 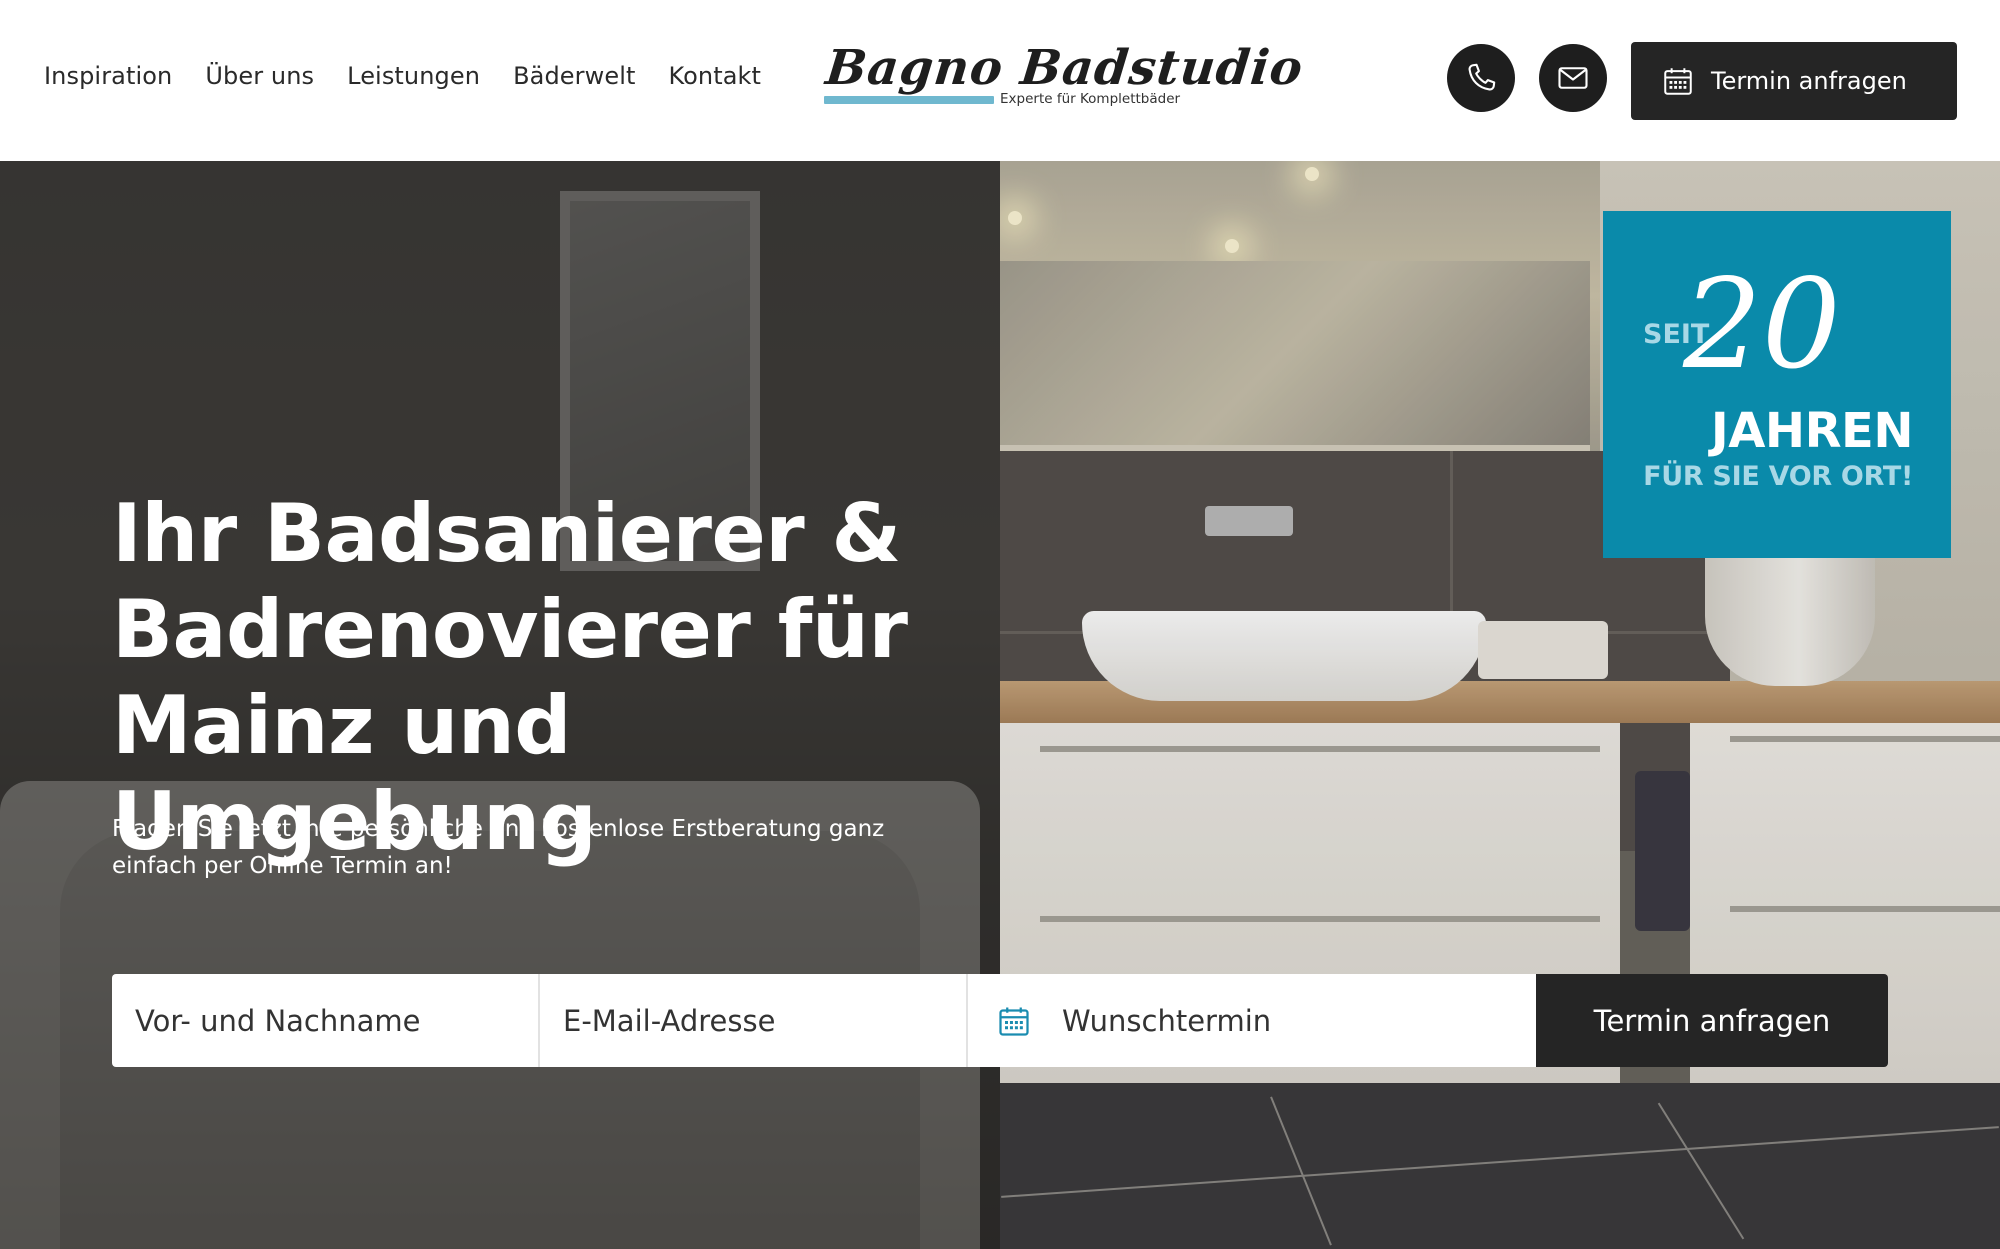 What do you see at coordinates (510, 629) in the screenshot?
I see `hero-title-line: Badrenovierer für` at bounding box center [510, 629].